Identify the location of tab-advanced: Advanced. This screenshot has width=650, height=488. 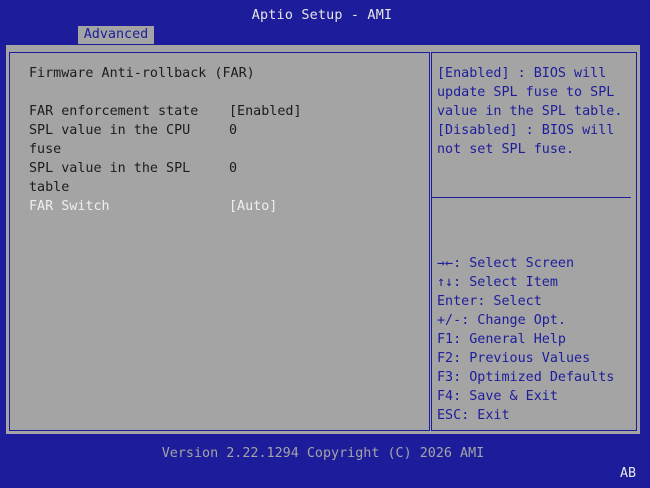
(116, 35).